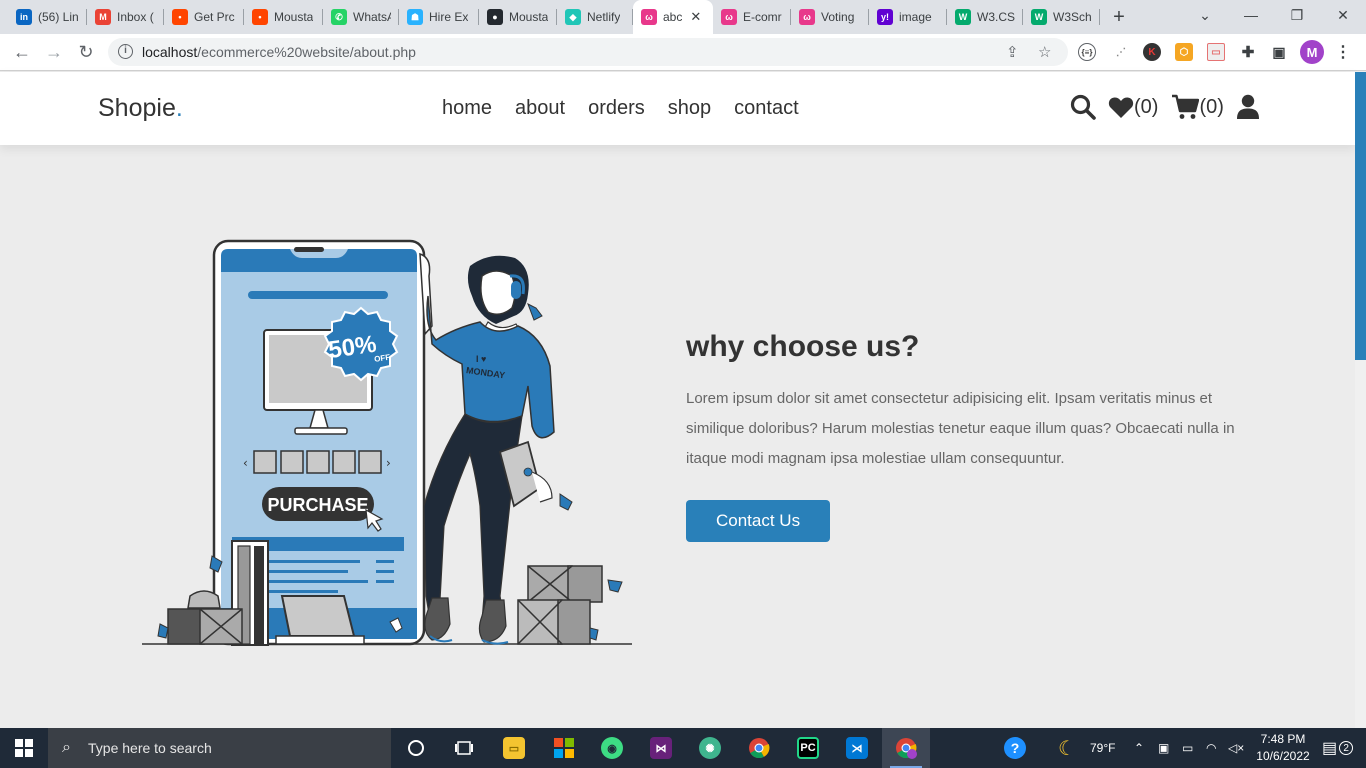 The width and height of the screenshot is (1366, 768). I want to click on notification-count: 2, so click(1346, 748).